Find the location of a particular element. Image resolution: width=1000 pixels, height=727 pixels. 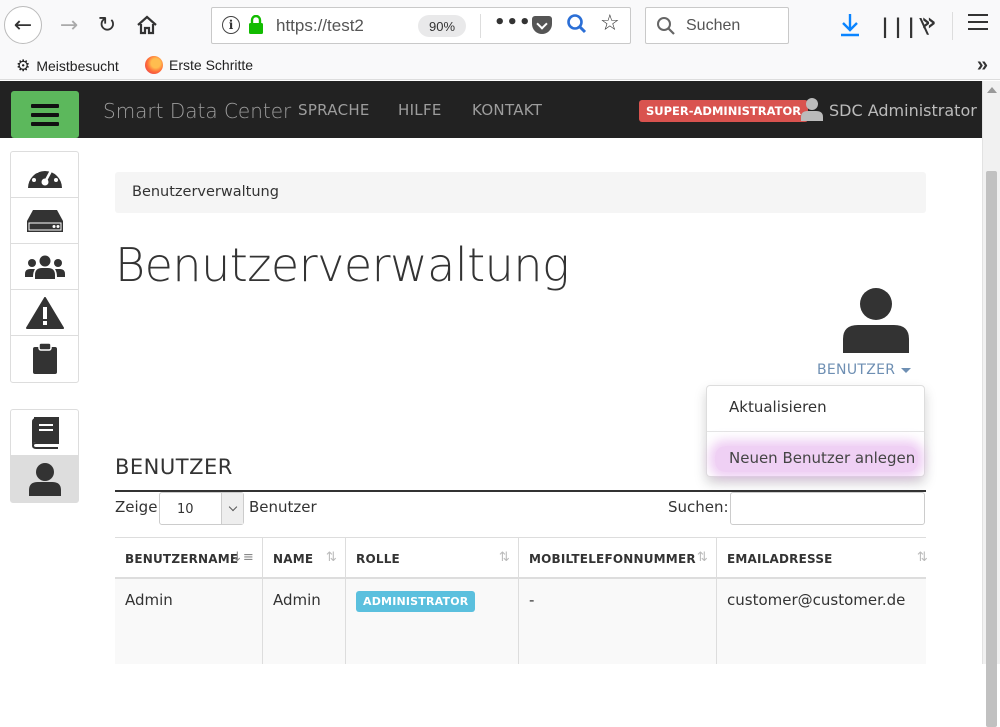

users-group-icon is located at coordinates (44, 267).